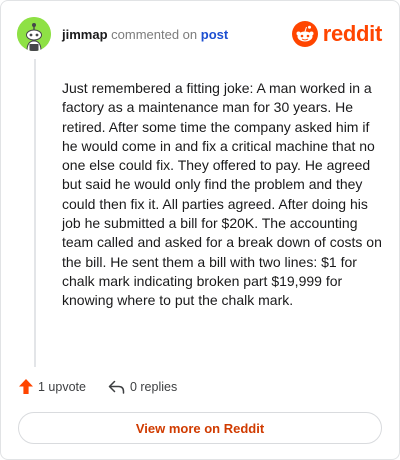  I want to click on reddit-logo: reddit, so click(337, 34).